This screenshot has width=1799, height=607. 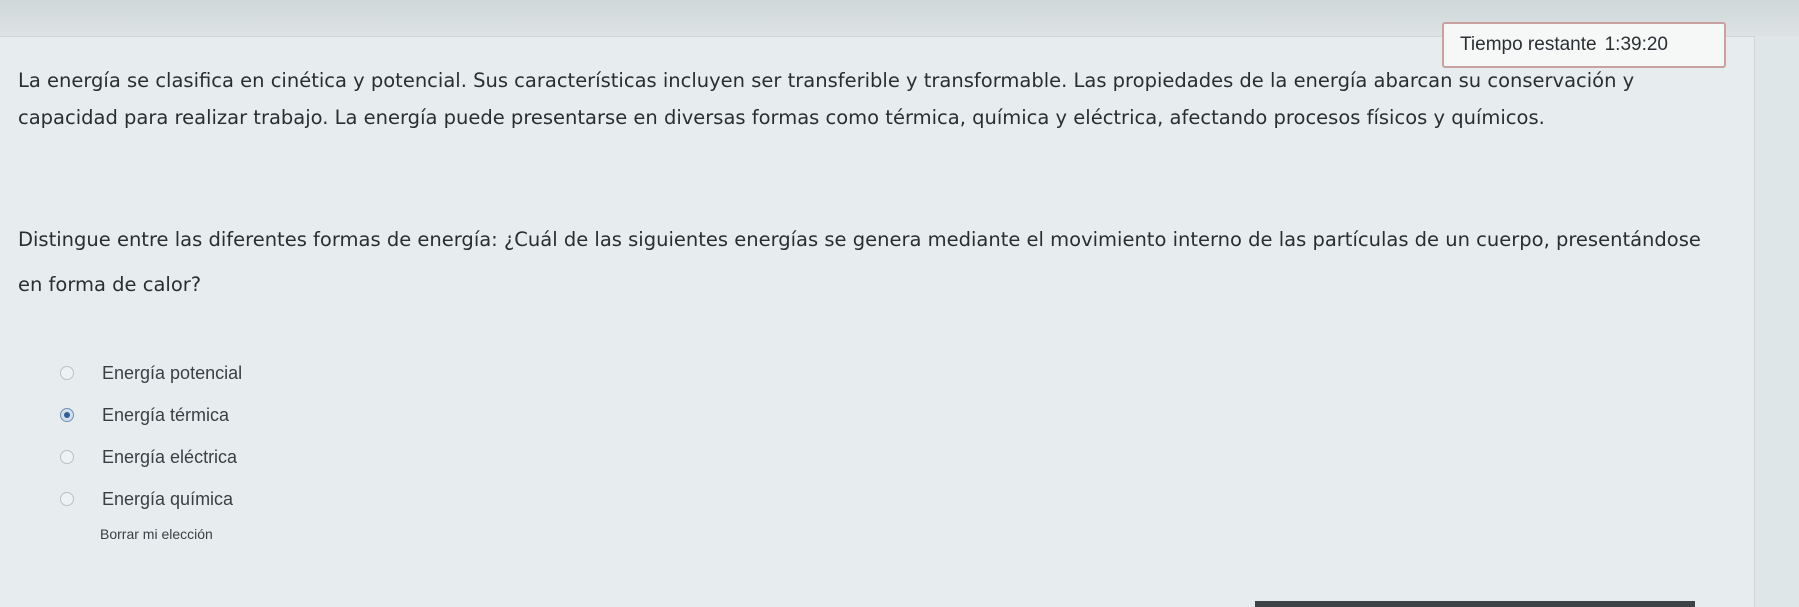 I want to click on answer-label: Energía potencial, so click(x=172, y=372).